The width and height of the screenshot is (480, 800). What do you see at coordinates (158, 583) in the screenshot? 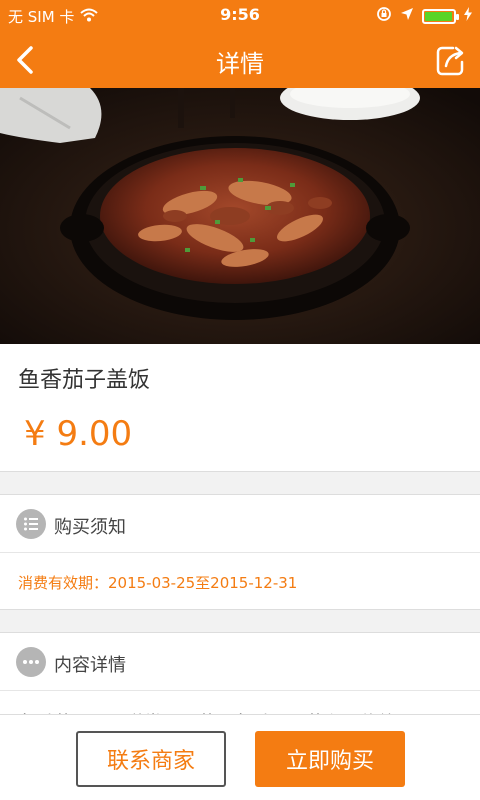
I see `validity-period: 消费有效期：2015-03-25至2015-12-31` at bounding box center [158, 583].